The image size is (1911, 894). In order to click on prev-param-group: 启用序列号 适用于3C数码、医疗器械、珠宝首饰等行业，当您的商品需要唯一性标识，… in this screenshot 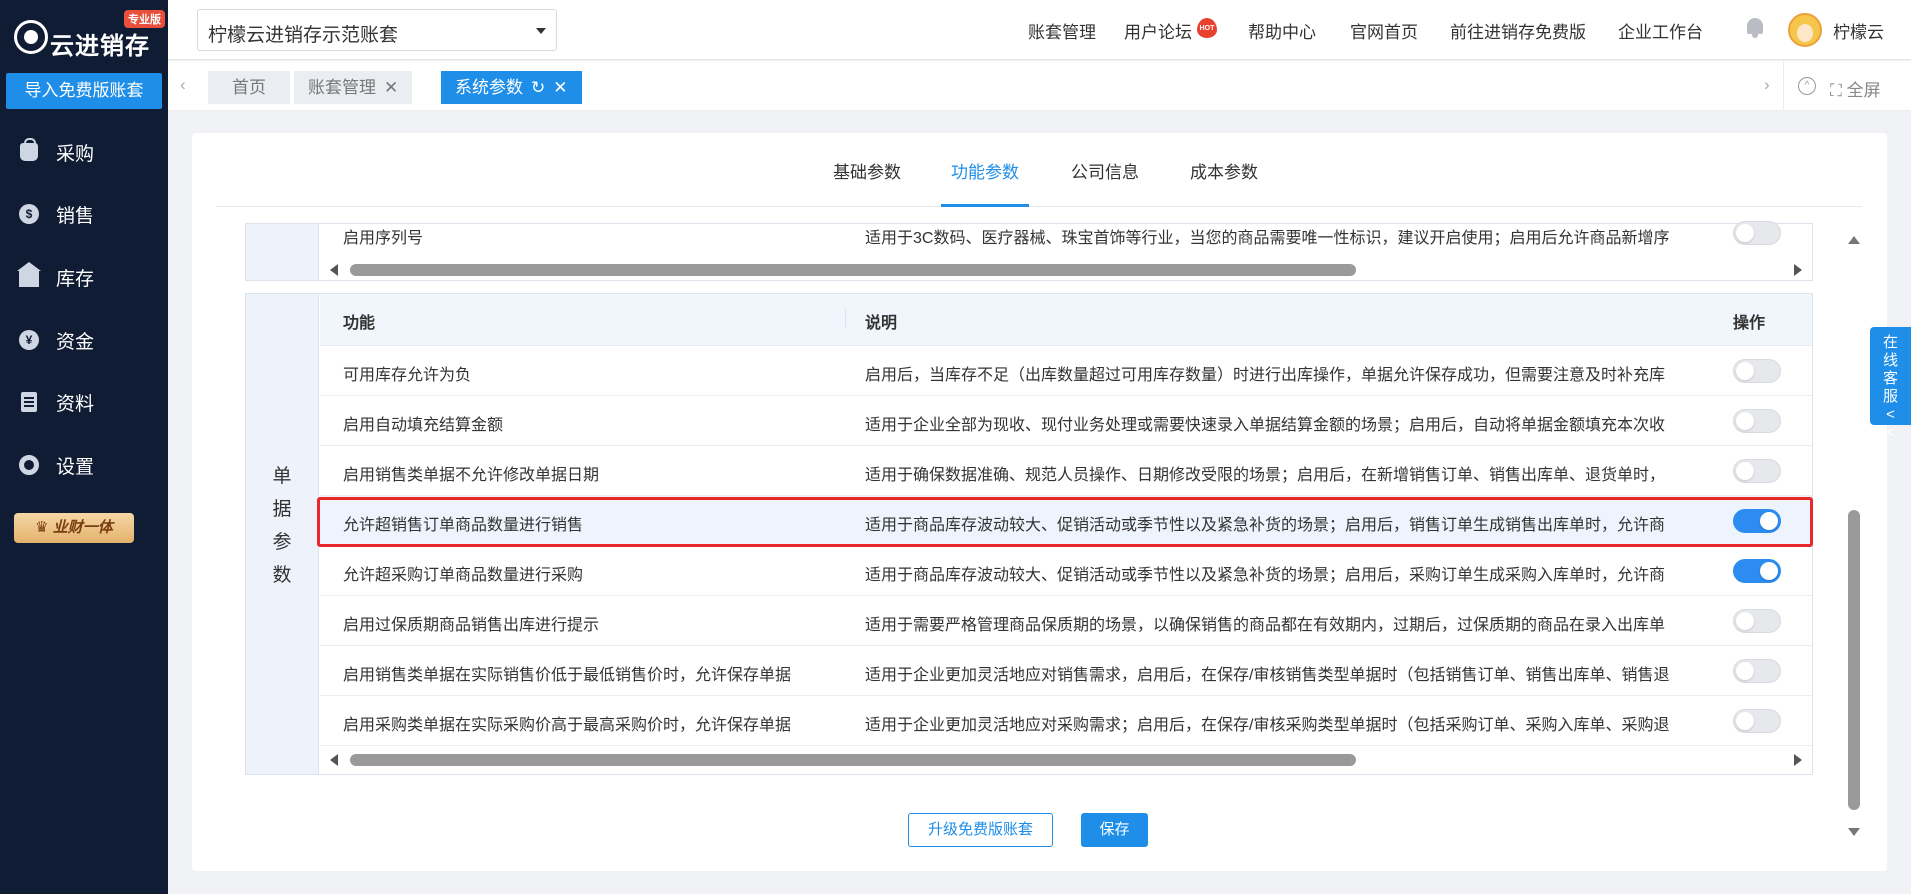, I will do `click(1029, 251)`.